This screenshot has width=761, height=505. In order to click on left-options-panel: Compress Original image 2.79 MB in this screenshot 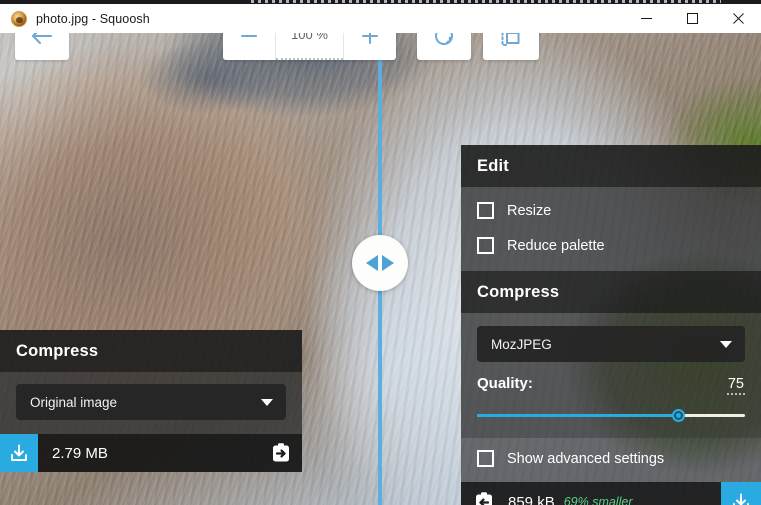, I will do `click(151, 401)`.